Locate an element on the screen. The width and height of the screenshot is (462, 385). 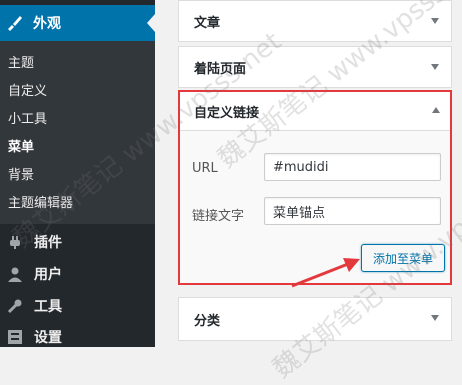
custom-link-title: 自定义链接 is located at coordinates (227, 113).